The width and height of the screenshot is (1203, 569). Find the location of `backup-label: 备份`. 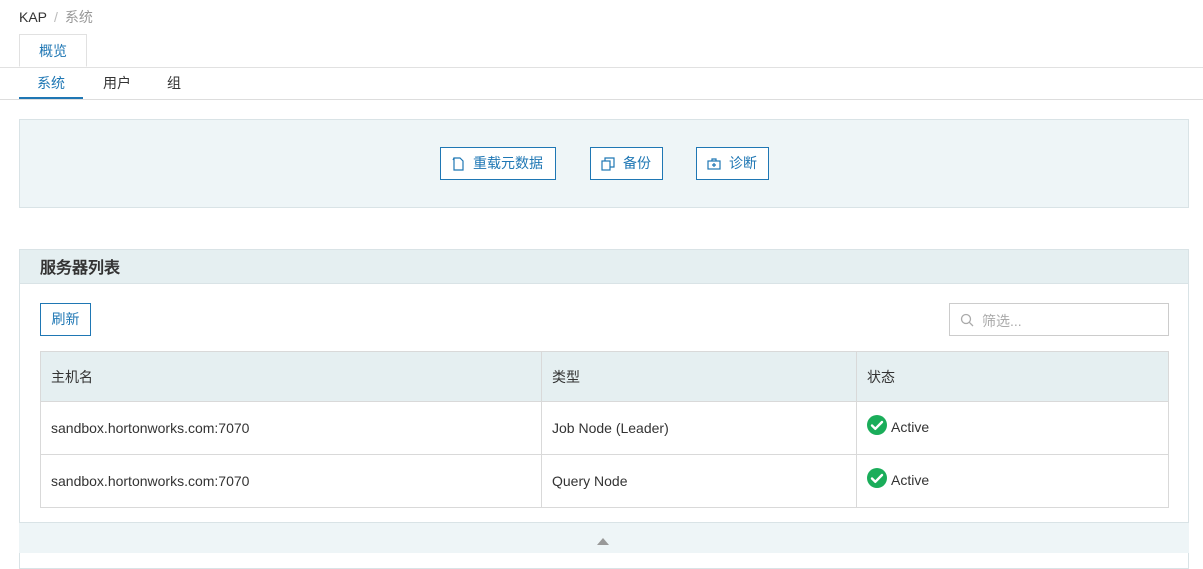

backup-label: 备份 is located at coordinates (637, 163).